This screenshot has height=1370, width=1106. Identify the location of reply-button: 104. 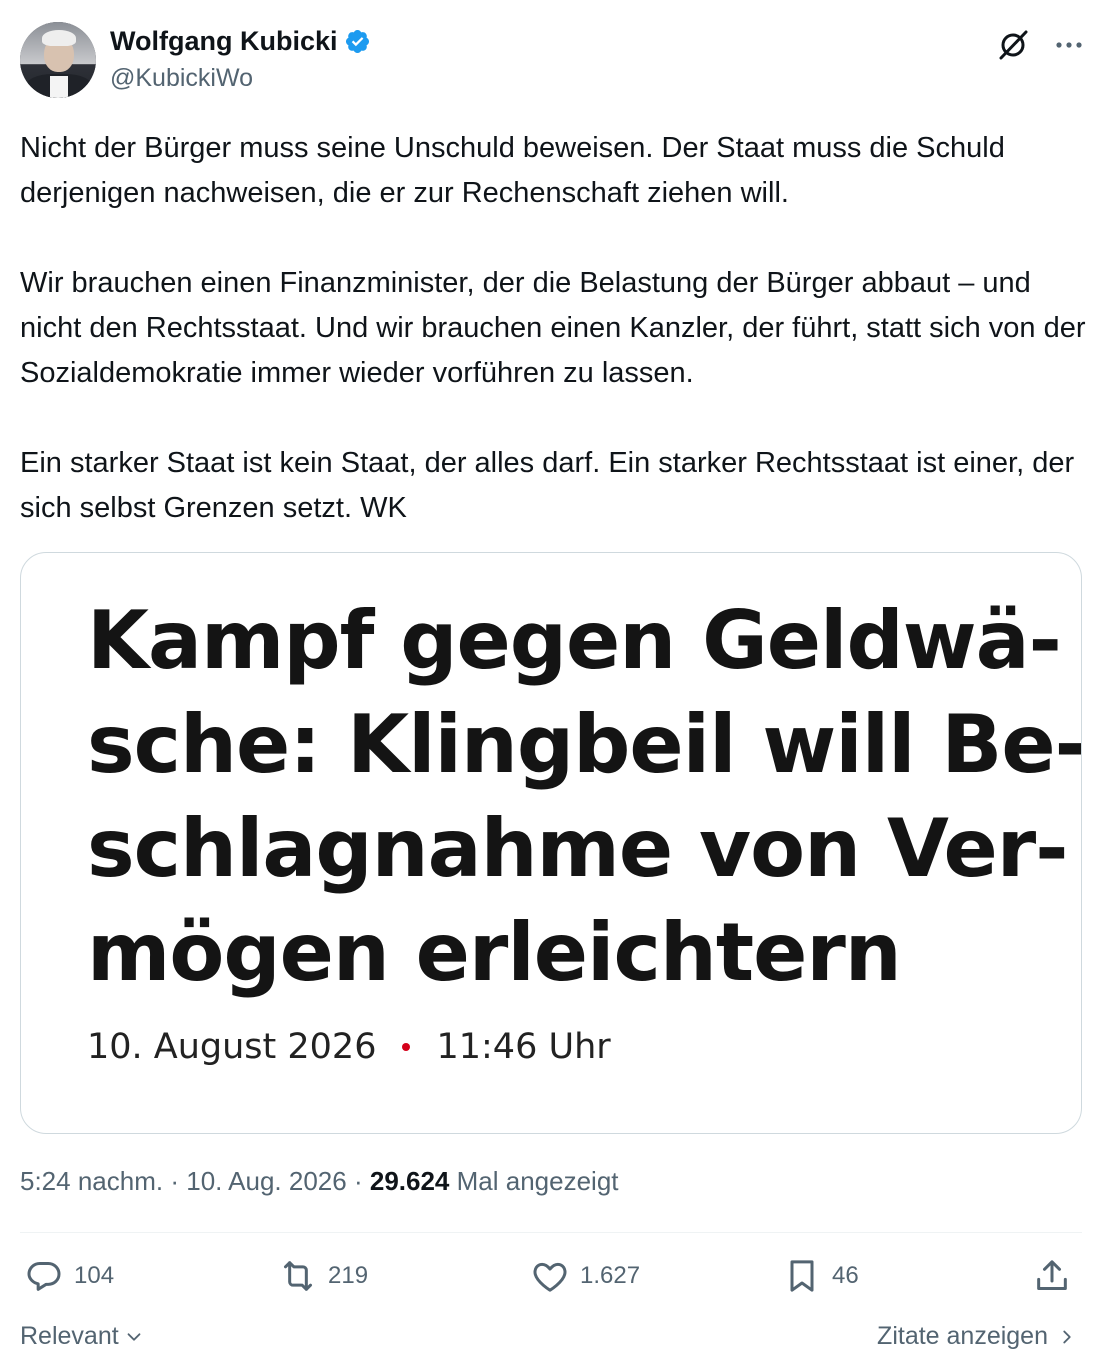
(69, 1276).